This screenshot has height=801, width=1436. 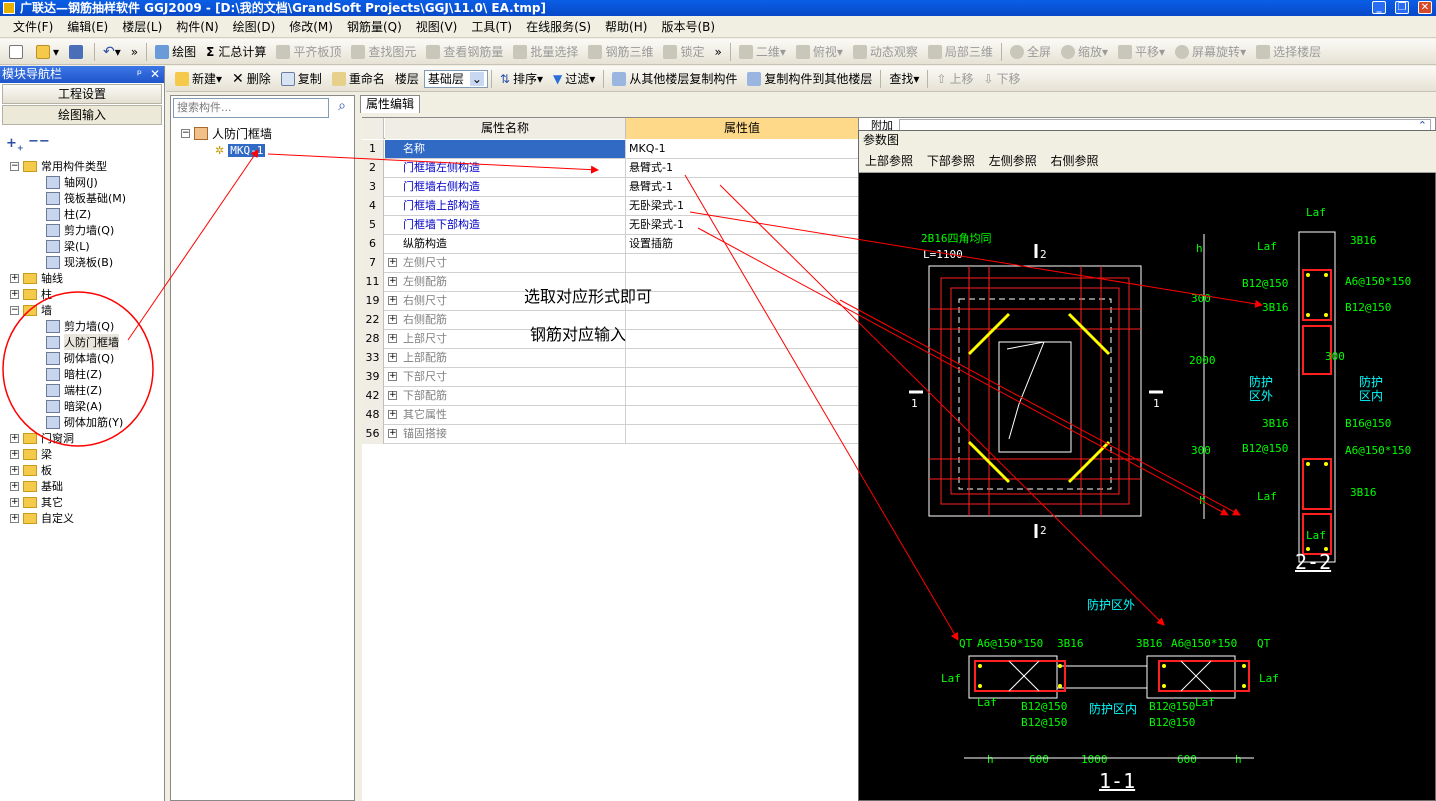 What do you see at coordinates (79, 262) in the screenshot?
I see `nav-tree-item: 现浇板(B)` at bounding box center [79, 262].